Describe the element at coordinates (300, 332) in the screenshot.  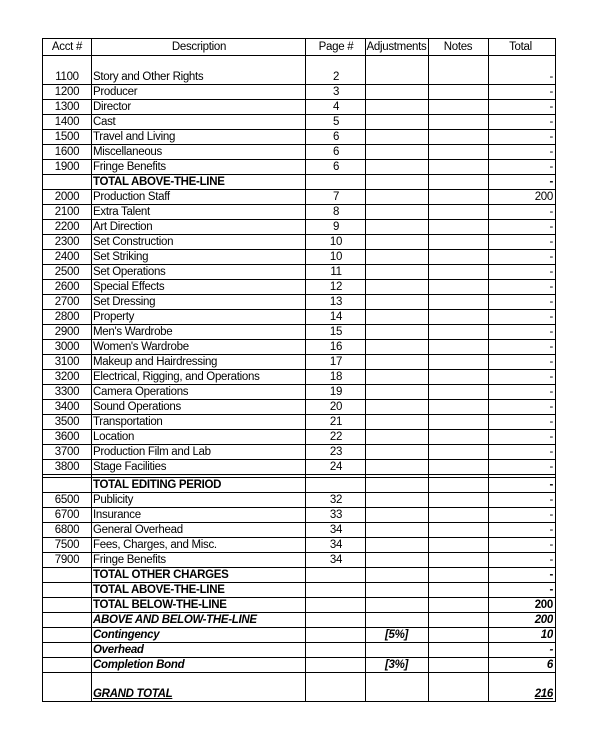
I see `table-row: 2900 Men's Wardrobe 15 -` at that location.